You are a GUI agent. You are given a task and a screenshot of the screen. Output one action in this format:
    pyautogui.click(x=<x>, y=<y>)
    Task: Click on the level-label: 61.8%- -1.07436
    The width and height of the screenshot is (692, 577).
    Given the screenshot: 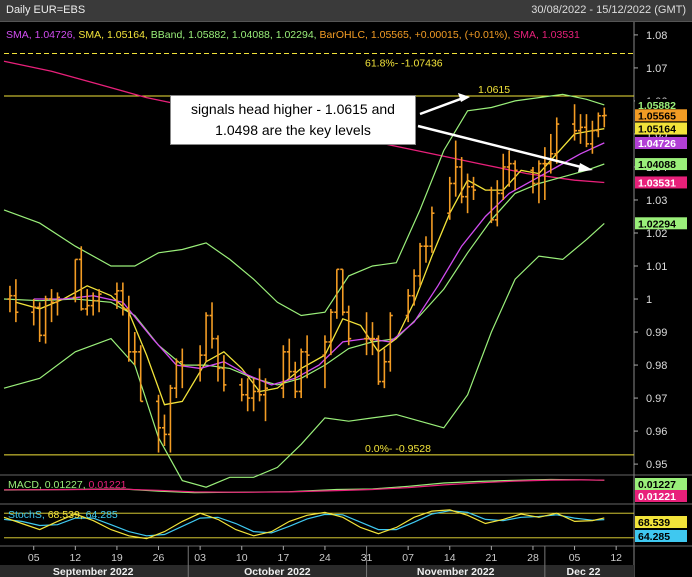 What is the action you would take?
    pyautogui.click(x=404, y=64)
    